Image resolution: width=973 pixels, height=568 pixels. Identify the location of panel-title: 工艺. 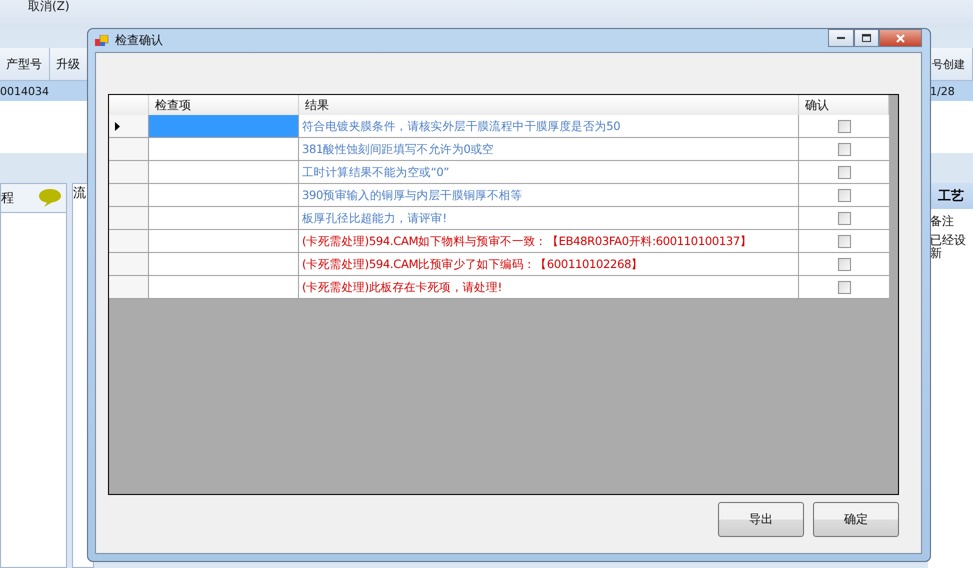
(950, 196).